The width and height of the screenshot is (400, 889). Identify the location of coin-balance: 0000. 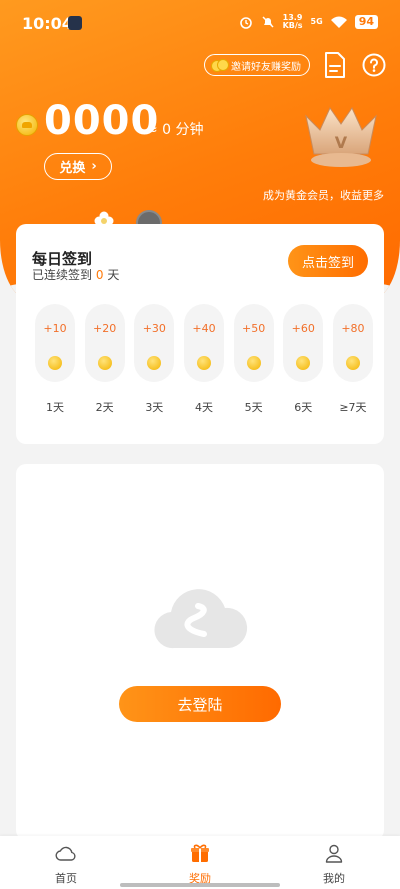
(102, 121).